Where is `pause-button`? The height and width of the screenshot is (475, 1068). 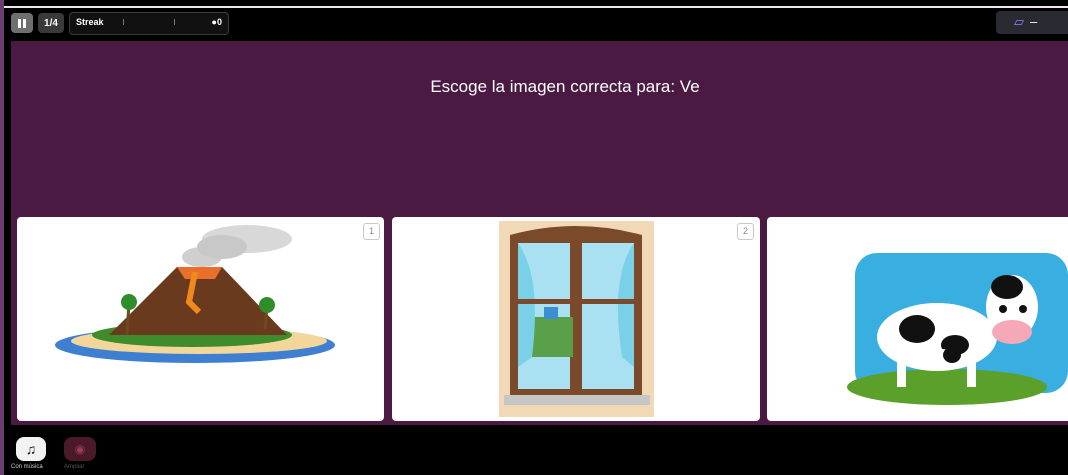 pause-button is located at coordinates (22, 23).